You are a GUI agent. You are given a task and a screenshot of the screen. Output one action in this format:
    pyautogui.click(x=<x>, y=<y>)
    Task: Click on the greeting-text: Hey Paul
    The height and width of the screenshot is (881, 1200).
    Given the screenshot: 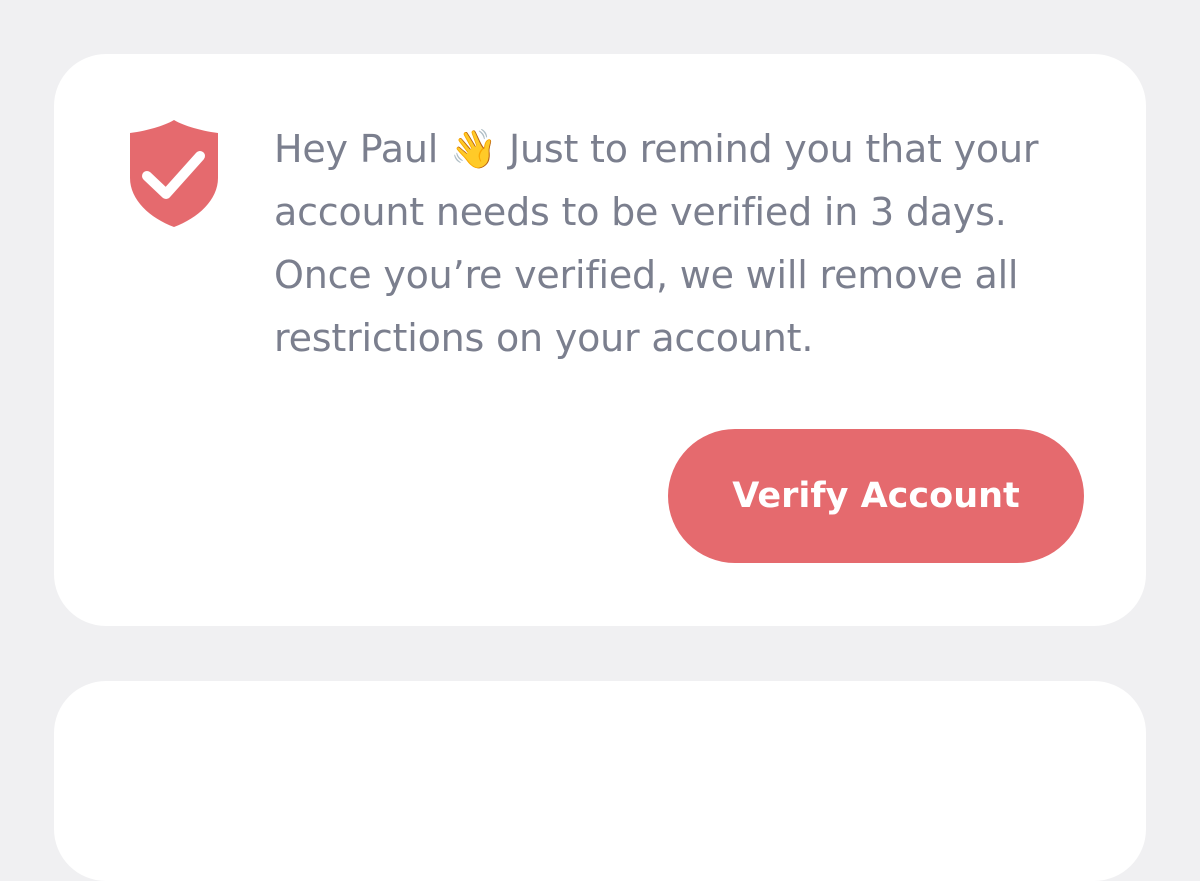 What is the action you would take?
    pyautogui.click(x=356, y=149)
    